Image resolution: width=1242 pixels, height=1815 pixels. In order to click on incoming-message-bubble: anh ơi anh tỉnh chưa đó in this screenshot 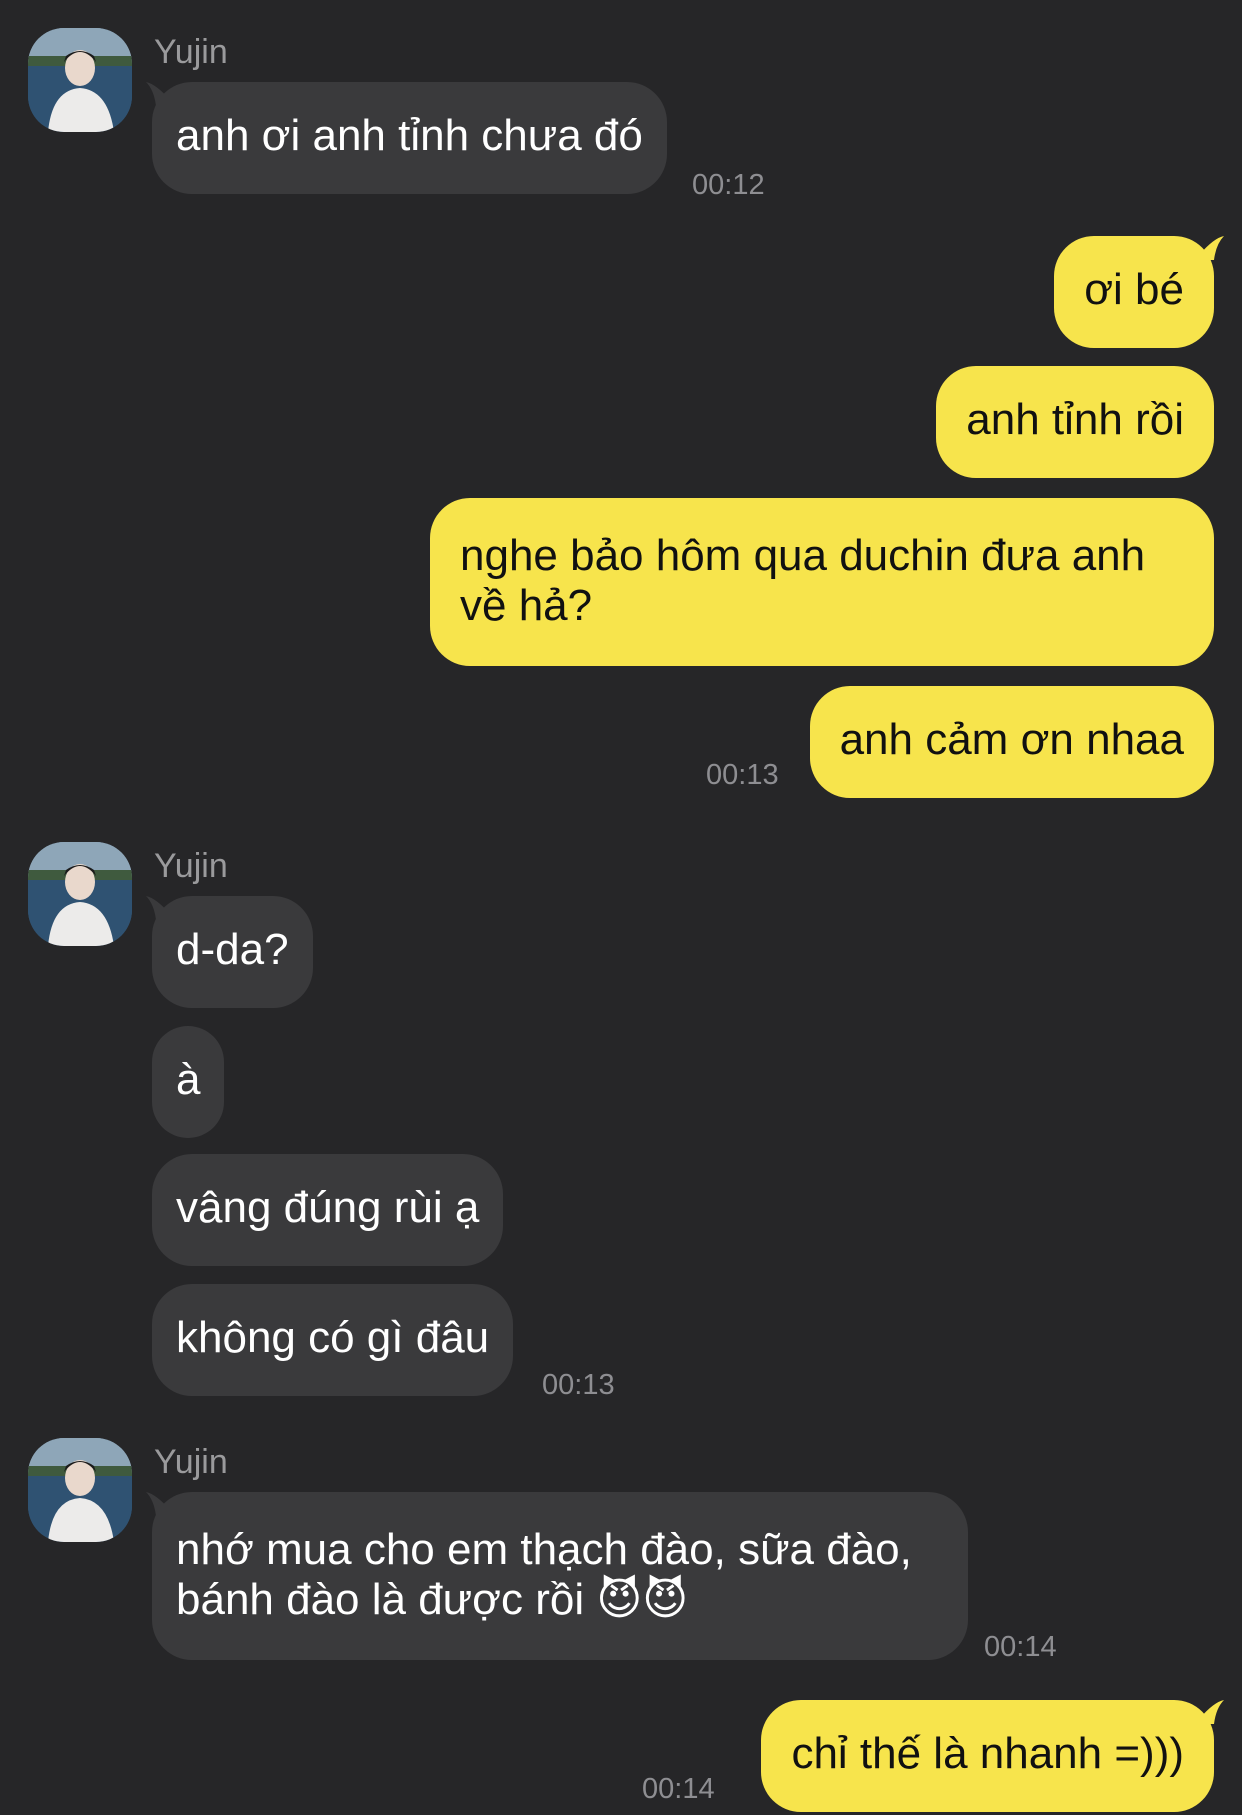, I will do `click(409, 138)`.